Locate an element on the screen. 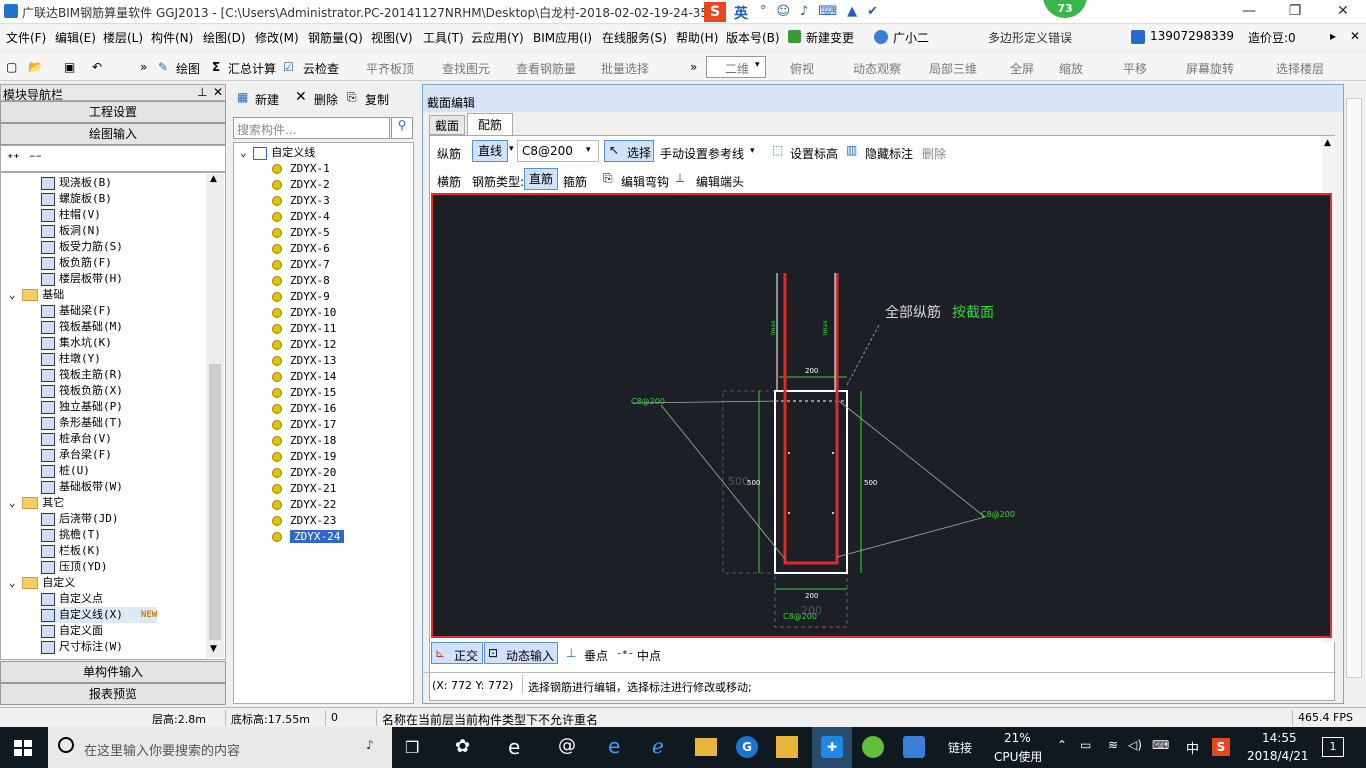 The image size is (1366, 768). midpoint-snap: 中点 is located at coordinates (649, 655).